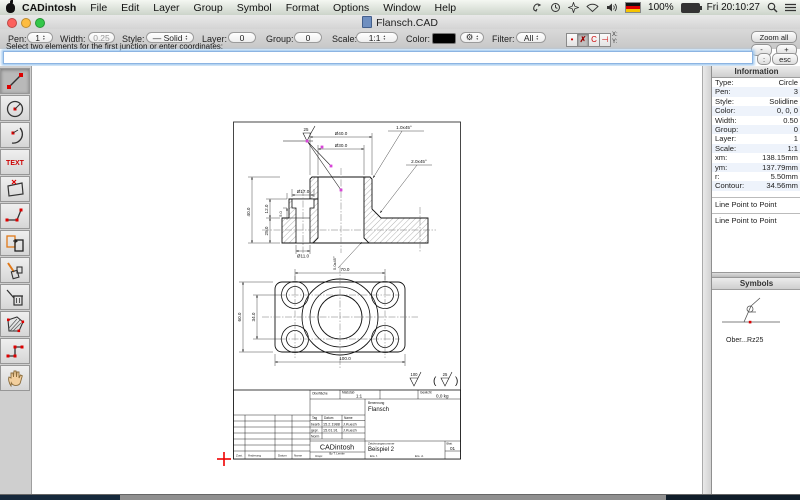 The width and height of the screenshot is (800, 500). What do you see at coordinates (15, 270) in the screenshot?
I see `transform-tool` at bounding box center [15, 270].